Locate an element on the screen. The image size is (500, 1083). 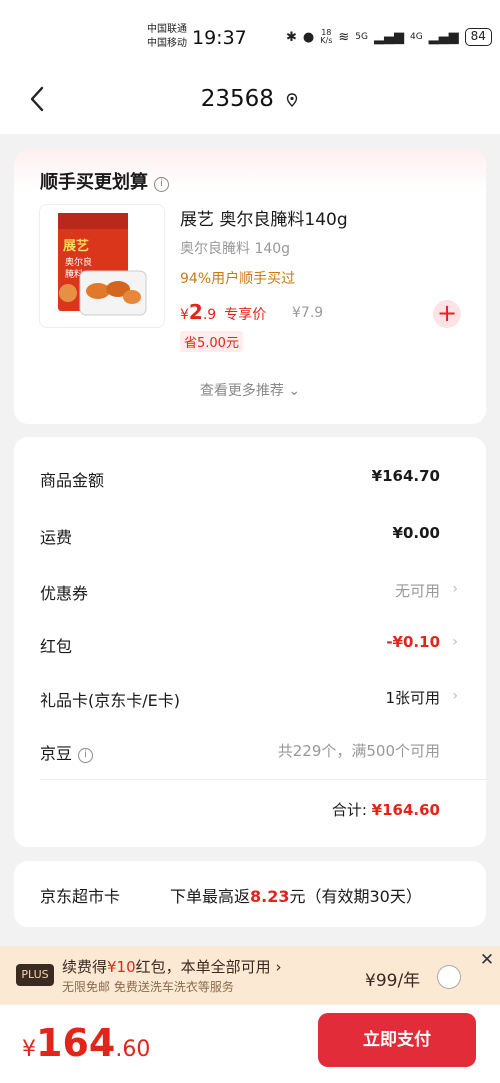
address-label: 23568 is located at coordinates (237, 99).